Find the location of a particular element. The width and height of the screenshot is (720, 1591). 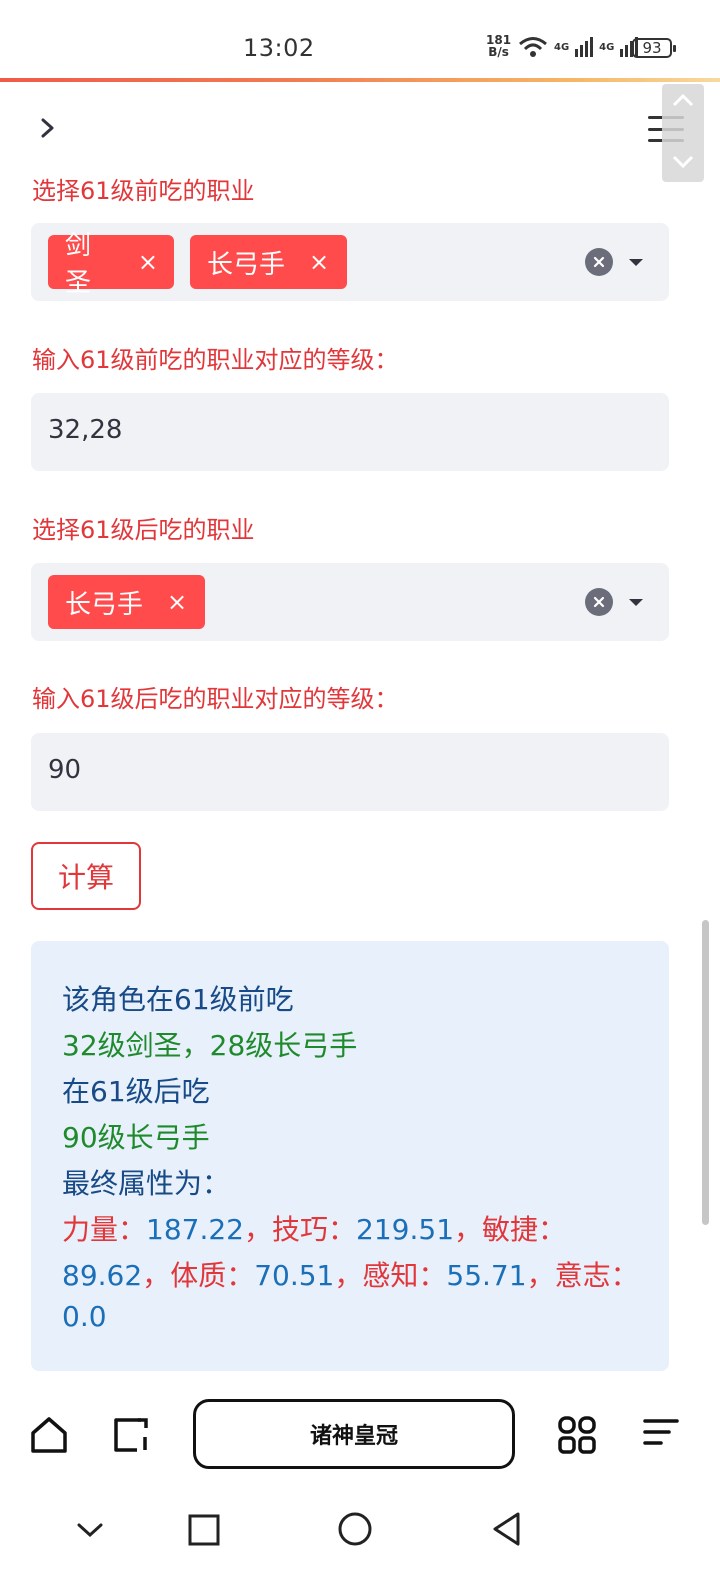

stats-line-3: 0.0 is located at coordinates (84, 1316).